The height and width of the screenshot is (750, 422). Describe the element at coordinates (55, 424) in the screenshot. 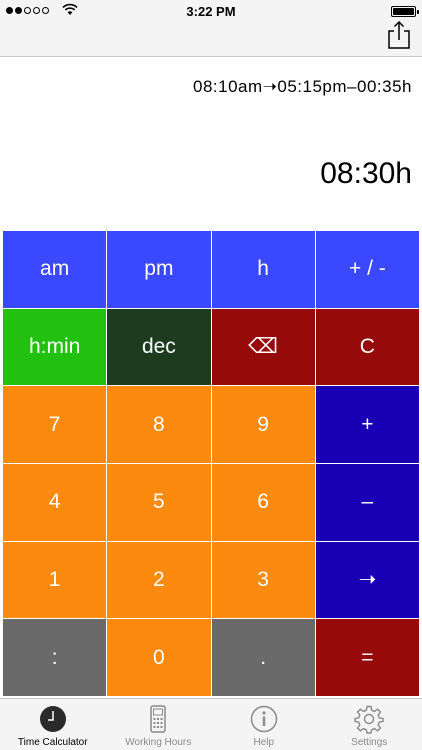

I see `key-7: 7` at that location.